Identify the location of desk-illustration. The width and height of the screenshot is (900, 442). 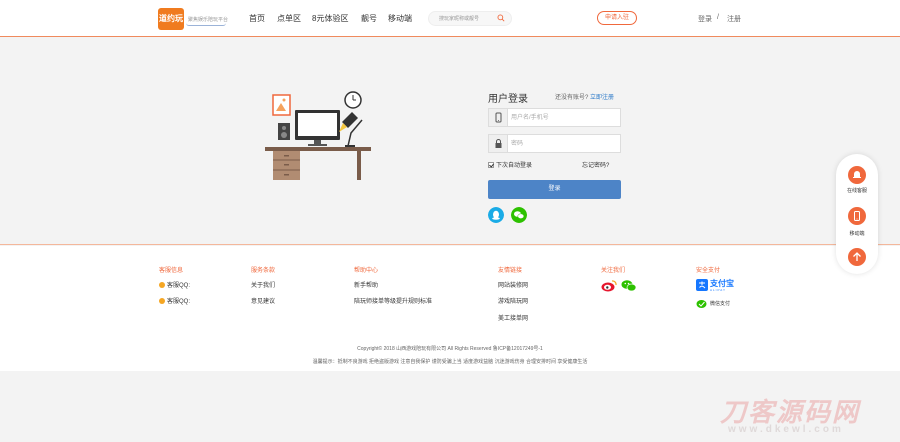
(318, 135).